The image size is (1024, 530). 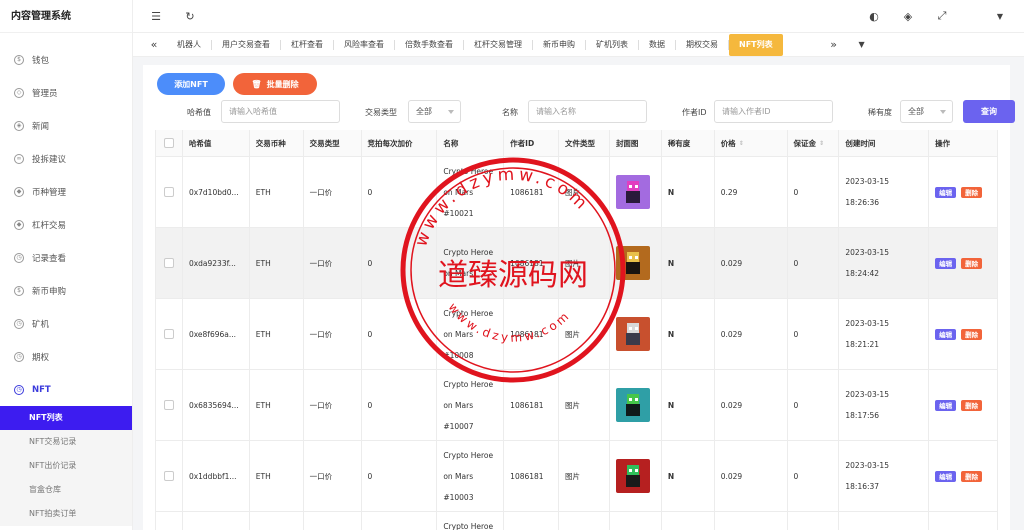 What do you see at coordinates (796, 192) in the screenshot?
I see `cell-value-deposit: 0` at bounding box center [796, 192].